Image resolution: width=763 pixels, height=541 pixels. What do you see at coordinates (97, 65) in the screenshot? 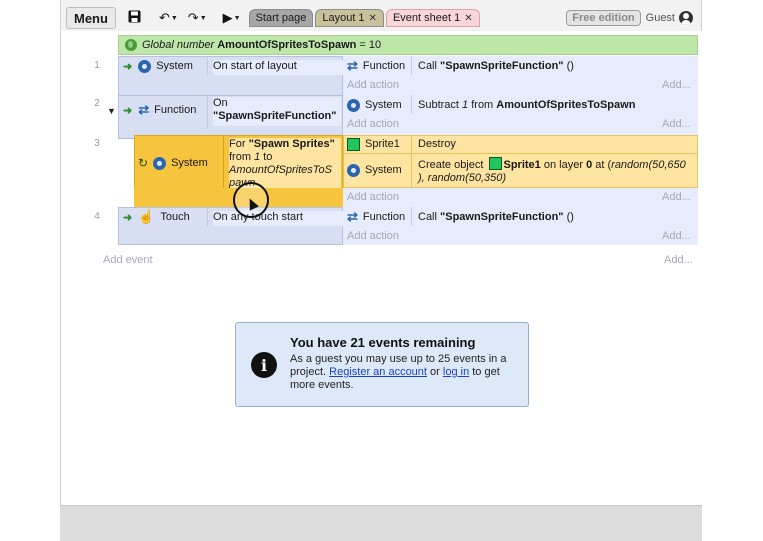
I see `event-number: 1` at bounding box center [97, 65].